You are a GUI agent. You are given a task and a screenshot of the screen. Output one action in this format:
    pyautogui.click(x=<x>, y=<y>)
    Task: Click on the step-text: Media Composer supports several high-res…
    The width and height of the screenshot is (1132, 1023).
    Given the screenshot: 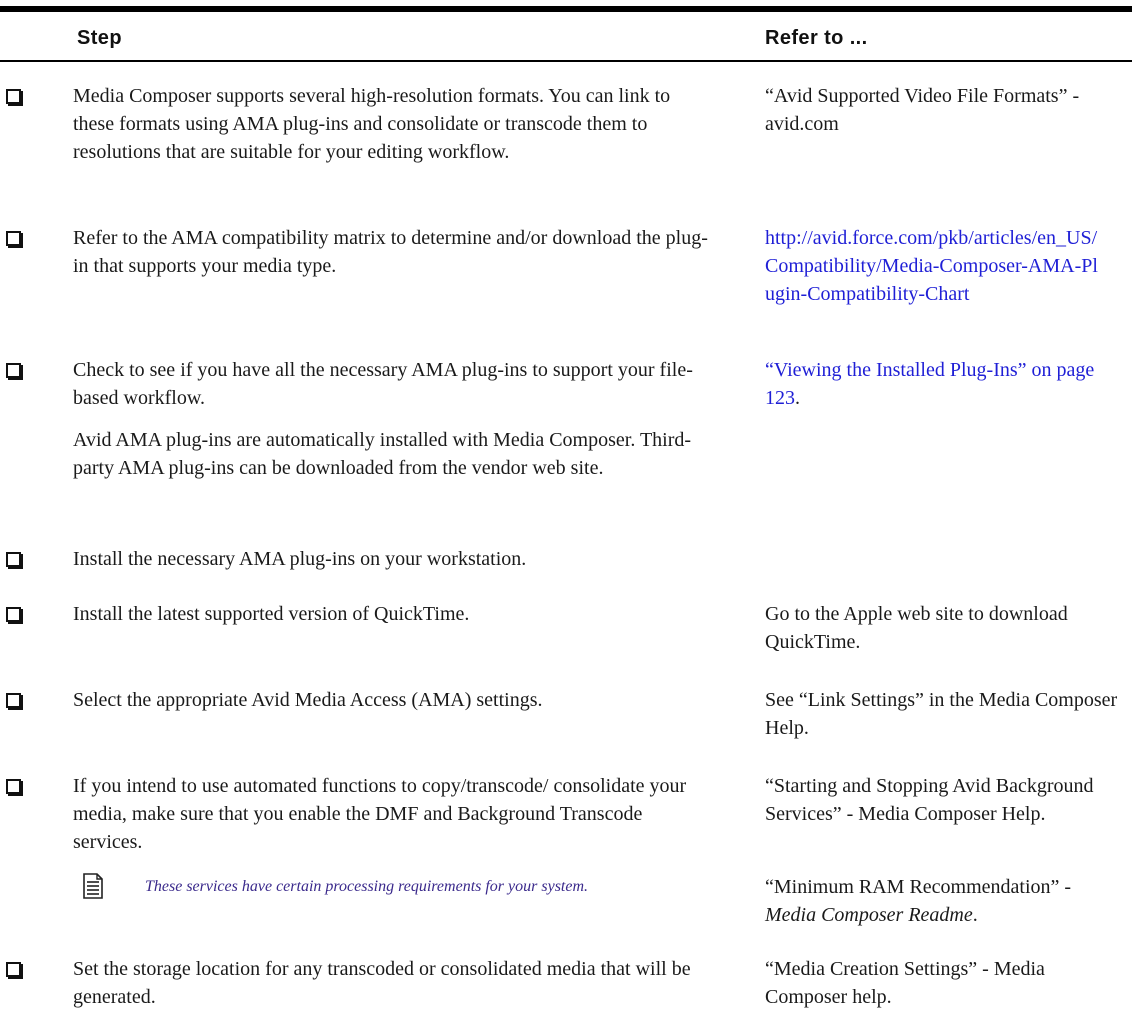 What is the action you would take?
    pyautogui.click(x=372, y=124)
    